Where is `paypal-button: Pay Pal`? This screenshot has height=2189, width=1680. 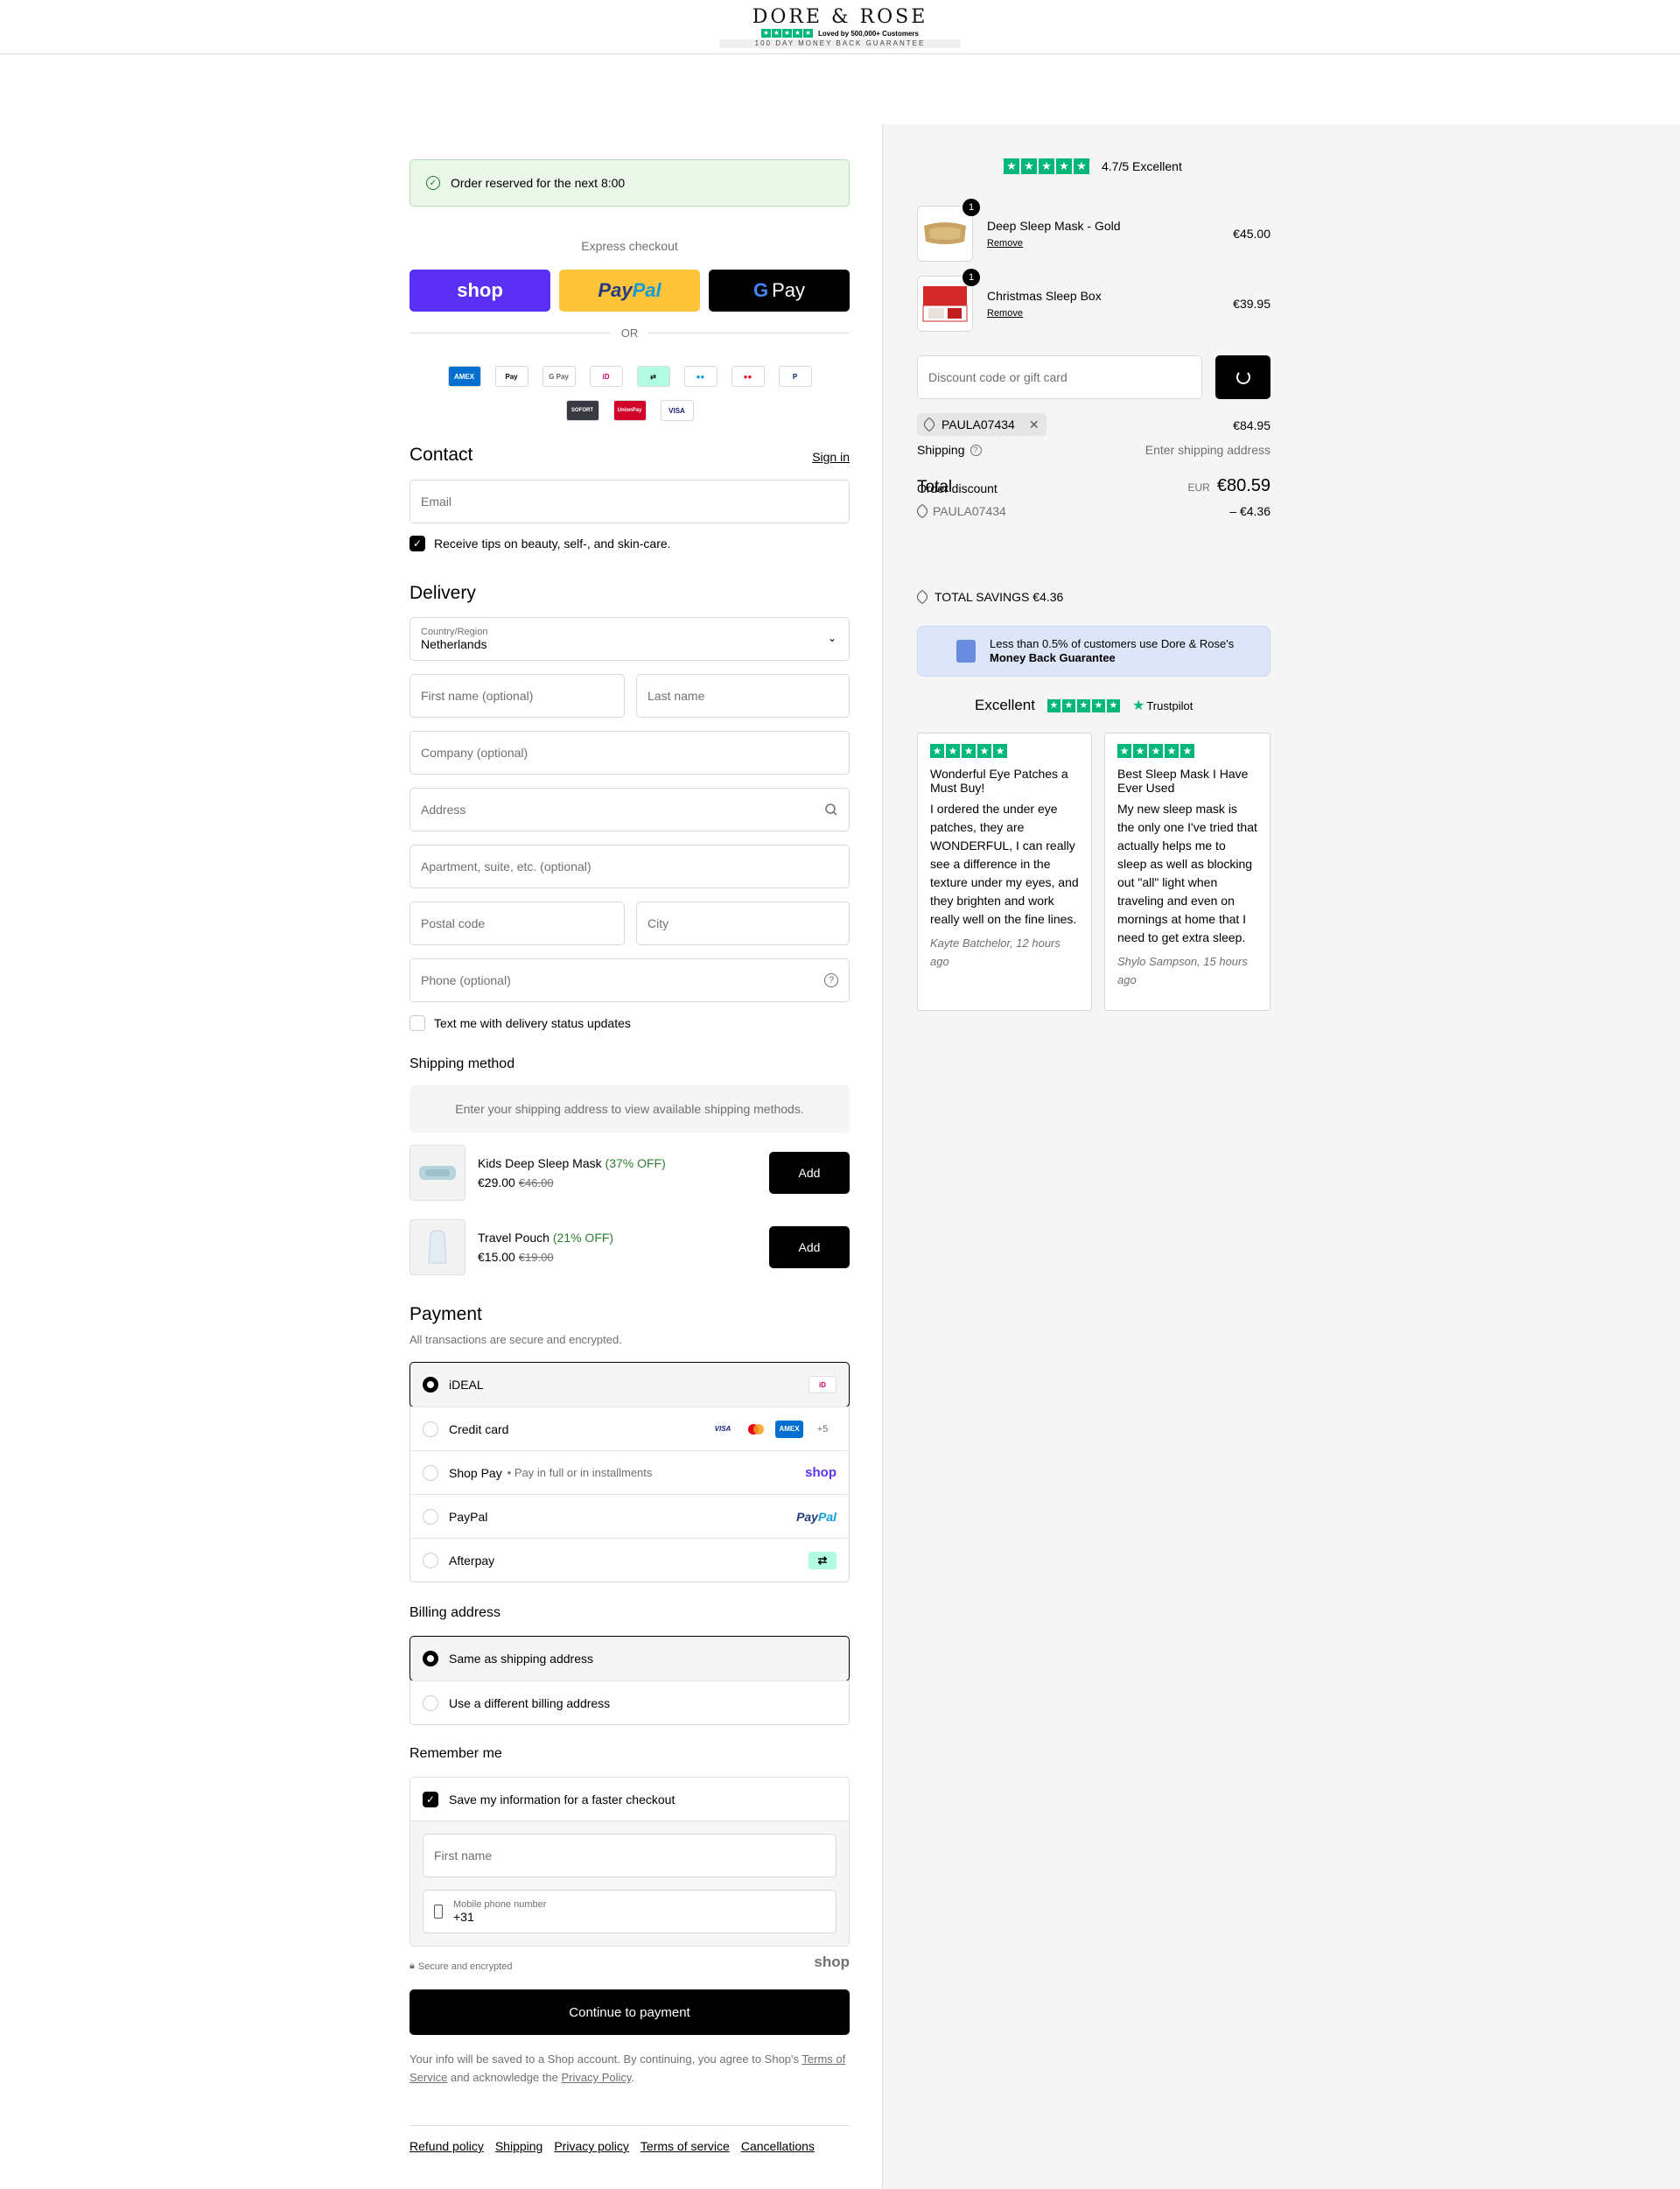
paypal-button: Pay Pal is located at coordinates (629, 291).